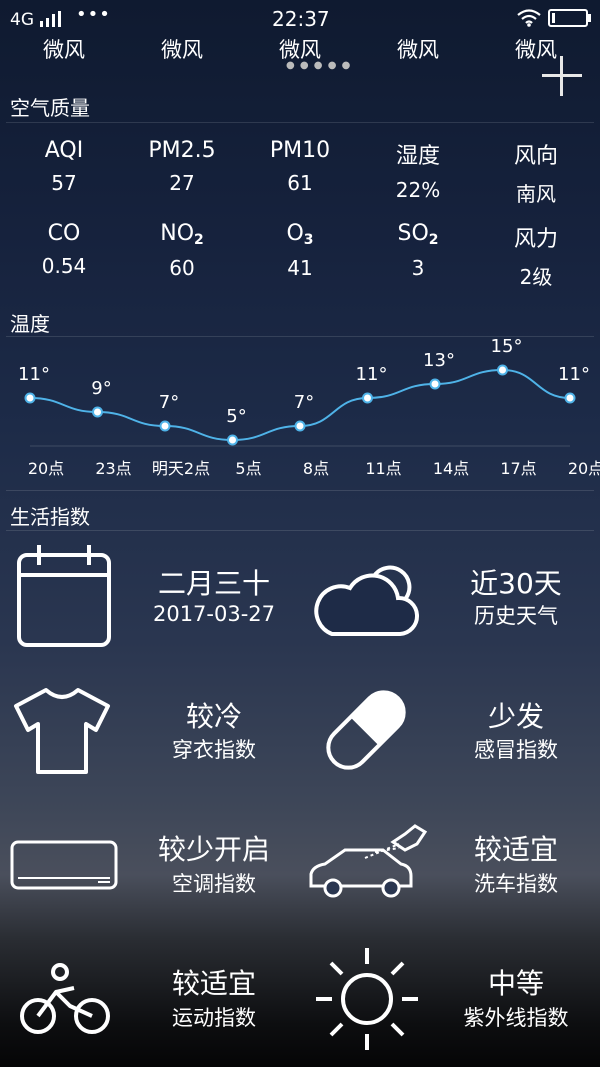 The image size is (600, 1067). Describe the element at coordinates (62, 731) in the screenshot. I see `tshirt-icon` at that location.